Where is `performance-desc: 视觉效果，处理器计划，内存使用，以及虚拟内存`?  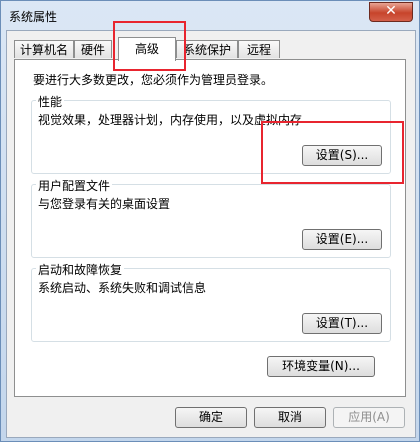 performance-desc: 视觉效果，处理器计划，内存使用，以及虚拟内存 is located at coordinates (170, 120).